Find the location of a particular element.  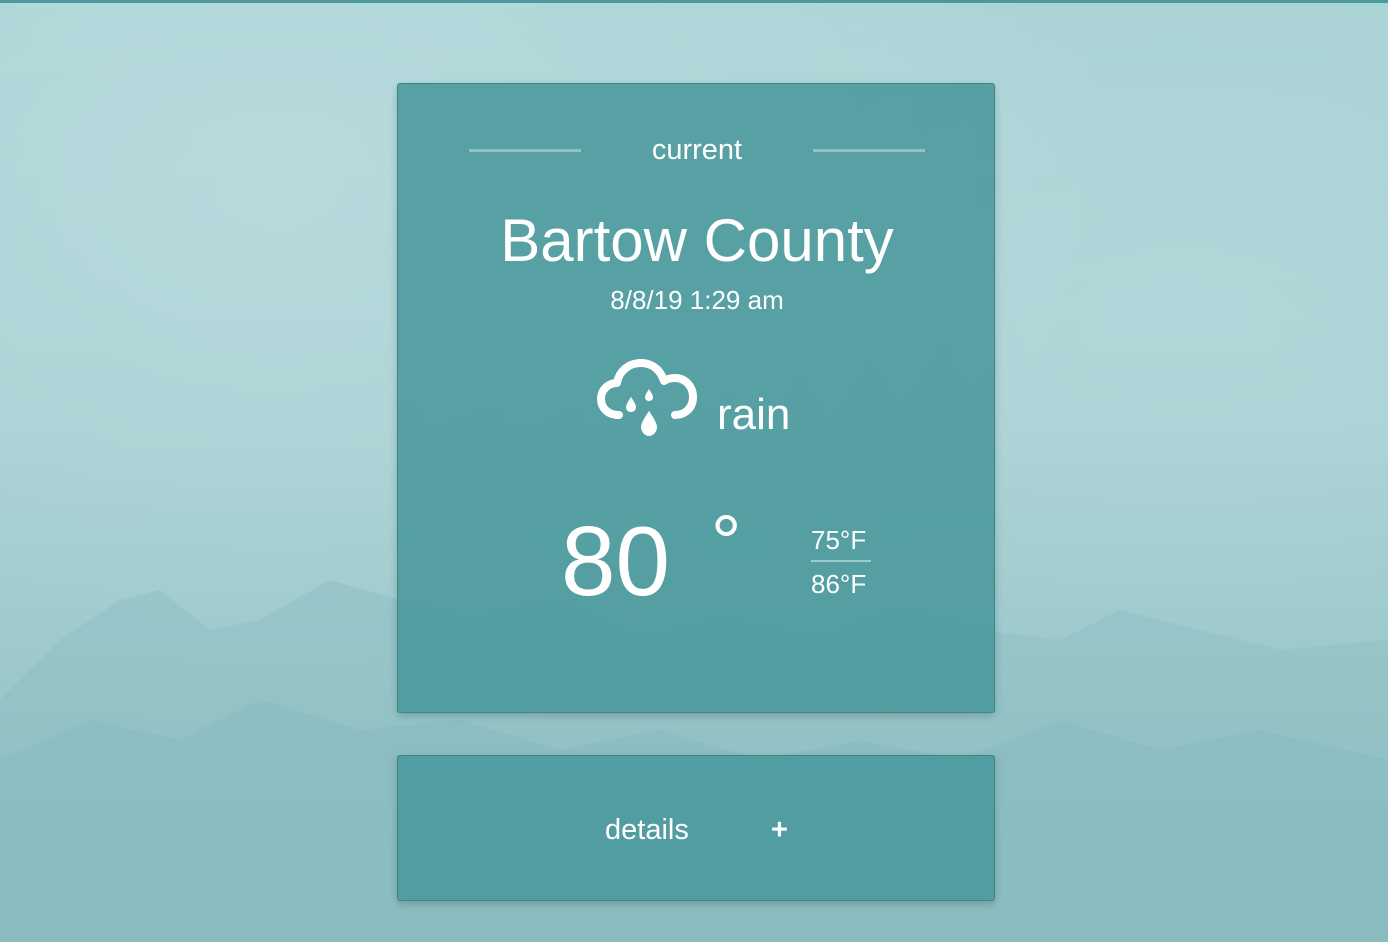

cloud-rain-icon is located at coordinates (647, 401).